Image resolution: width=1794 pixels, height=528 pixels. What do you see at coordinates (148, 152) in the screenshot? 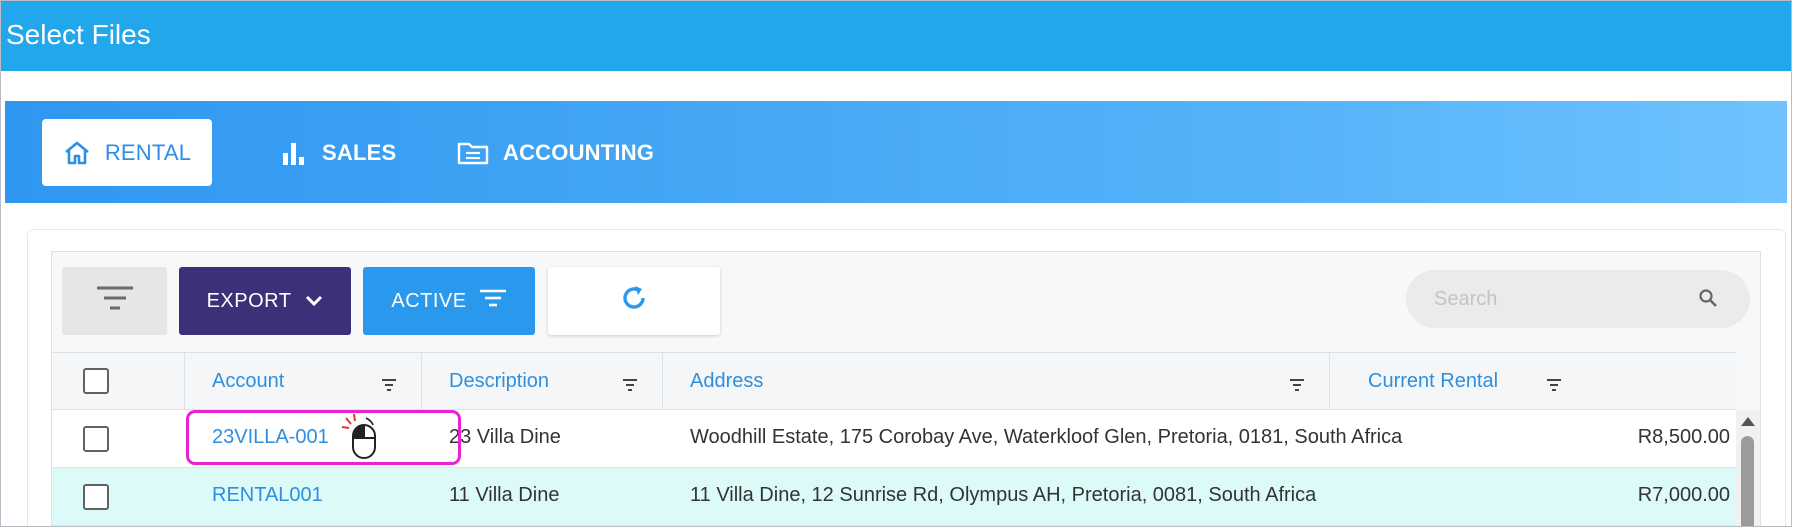
I see `tab-rental-label: RENTAL` at bounding box center [148, 152].